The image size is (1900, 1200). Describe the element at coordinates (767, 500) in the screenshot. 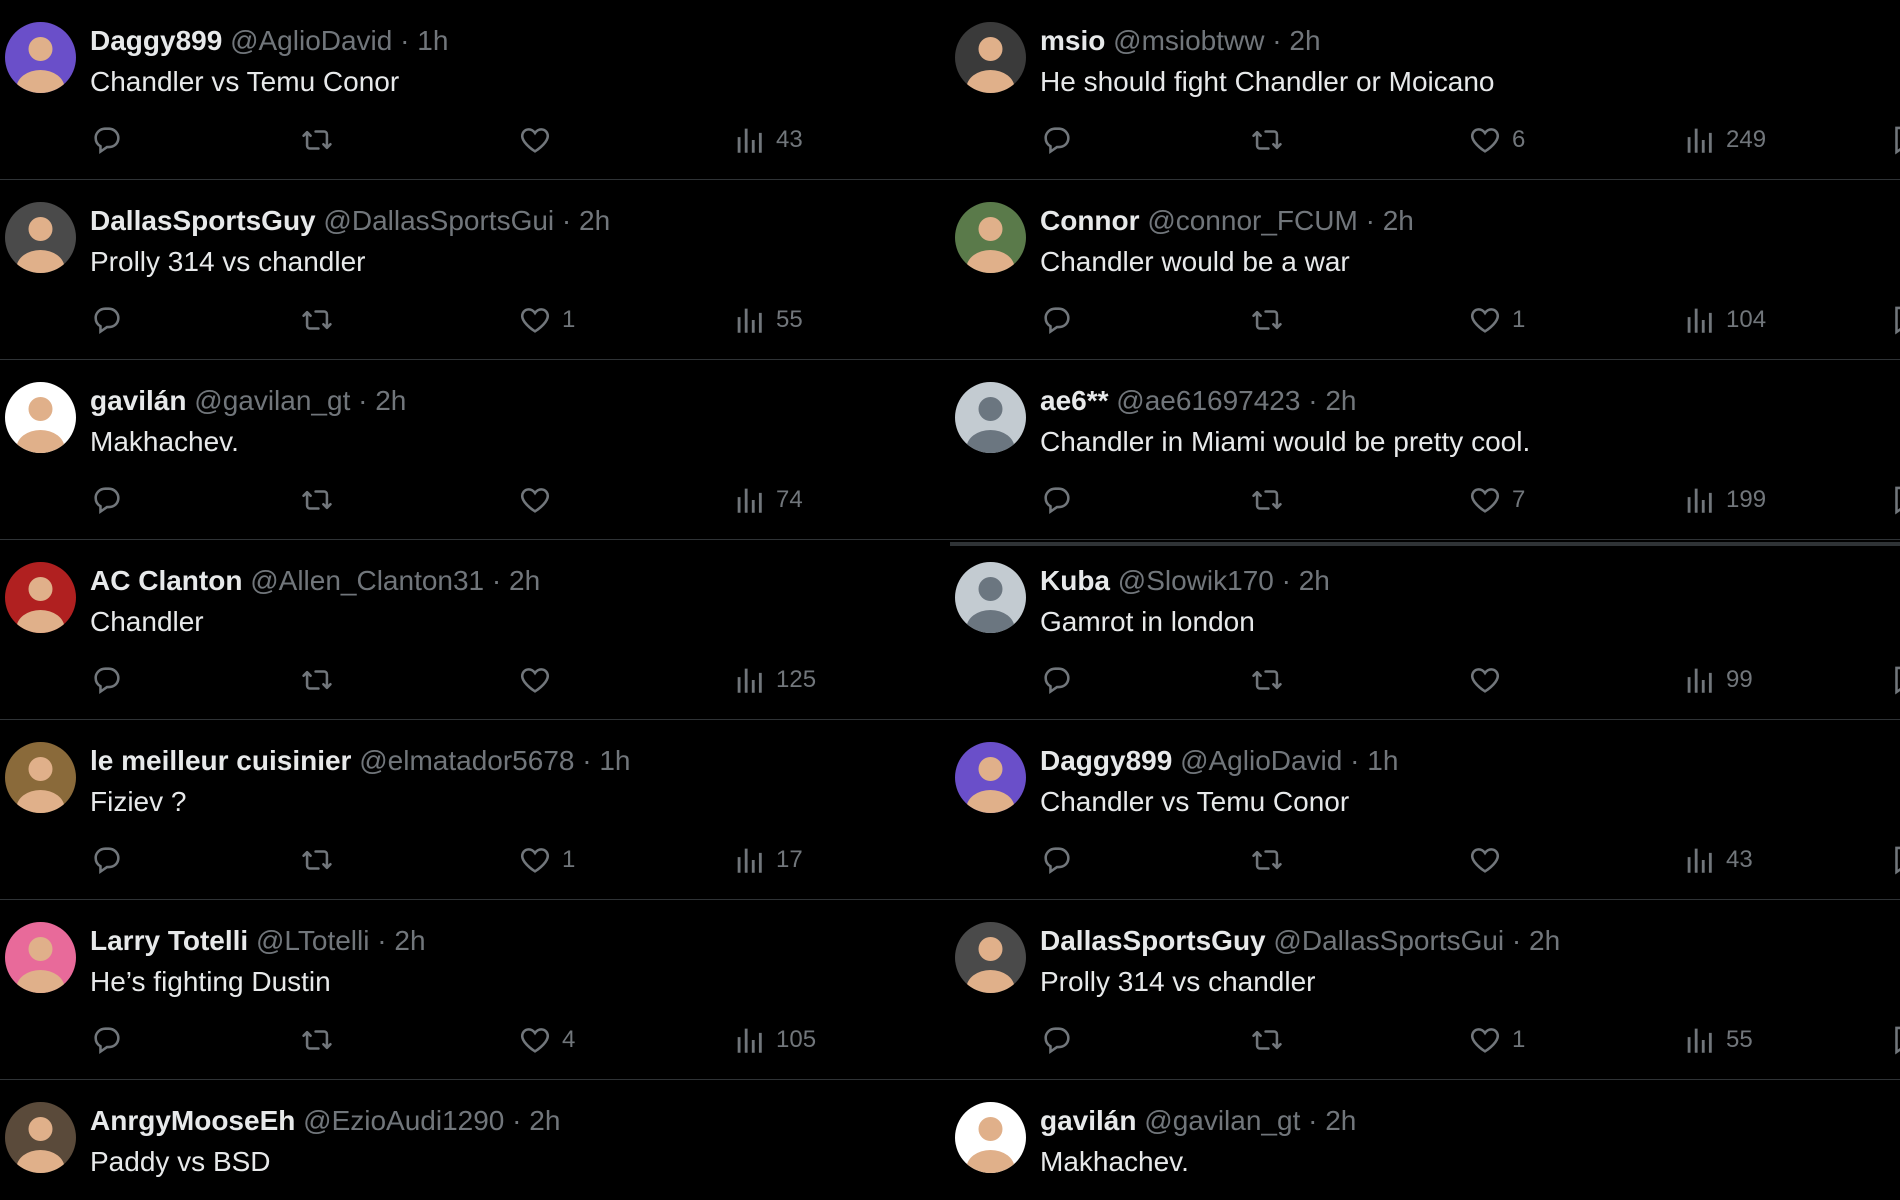

I see `views-button: 74` at that location.